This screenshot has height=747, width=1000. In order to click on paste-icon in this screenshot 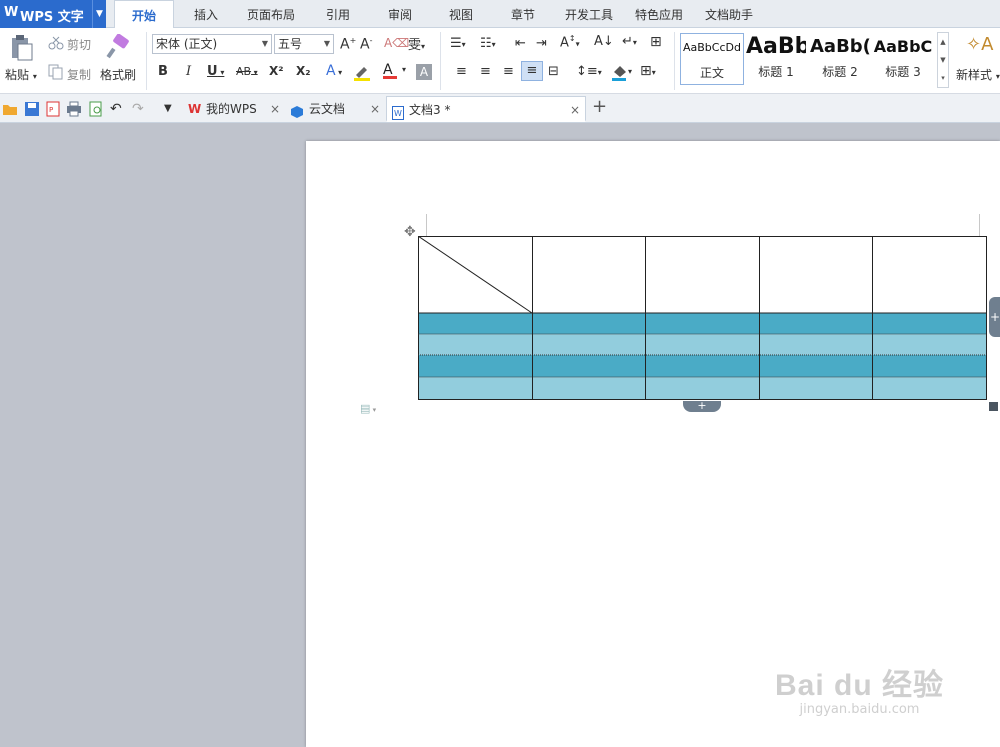, I will do `click(21, 48)`.